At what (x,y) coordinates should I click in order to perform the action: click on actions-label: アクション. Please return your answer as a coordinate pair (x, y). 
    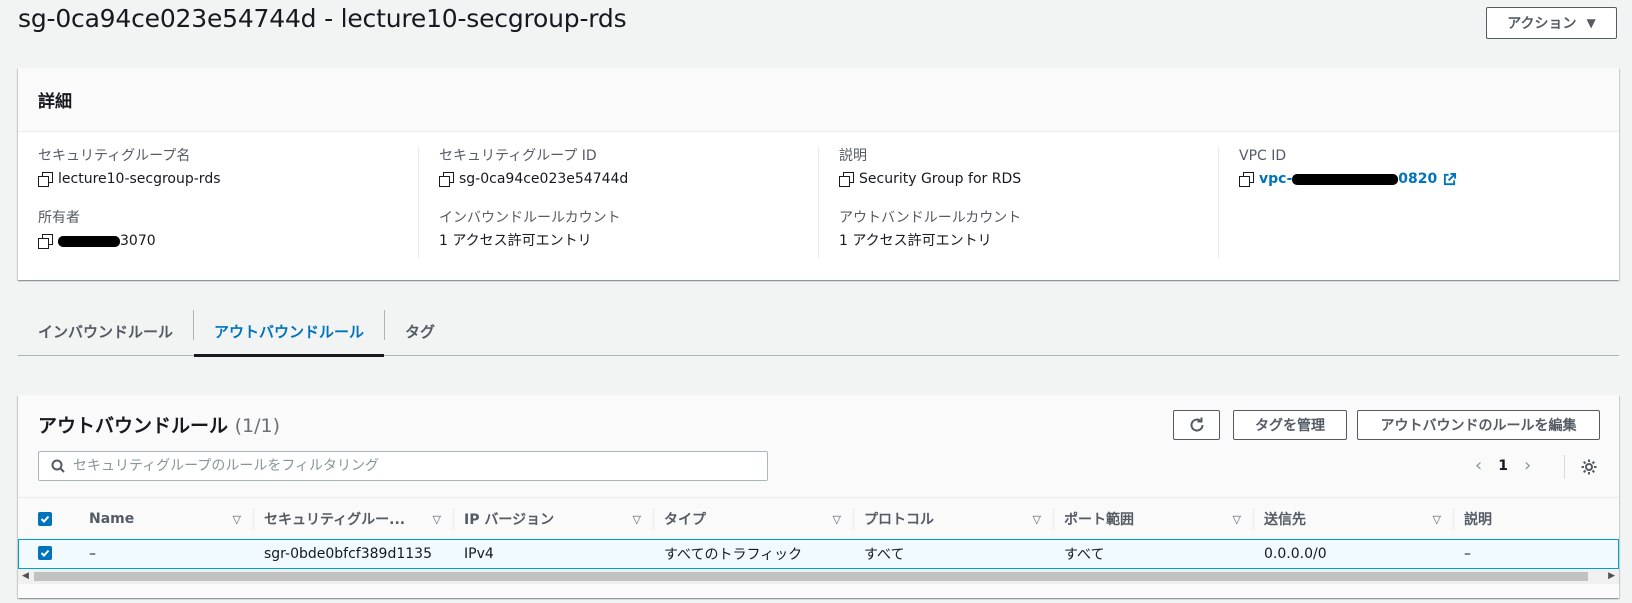
    Looking at the image, I should click on (1542, 24).